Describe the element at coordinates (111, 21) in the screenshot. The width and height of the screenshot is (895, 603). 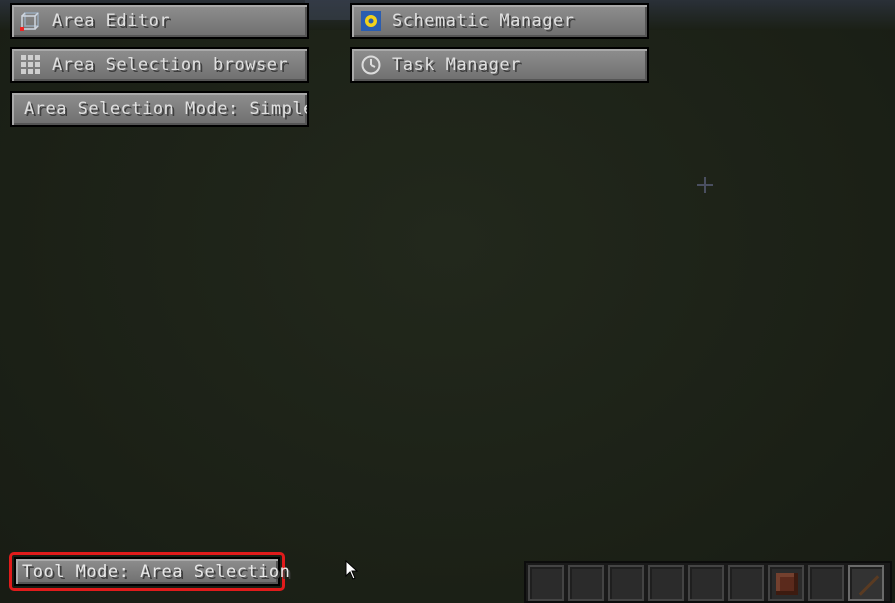
I see `area-editor-label: Area Editor` at that location.